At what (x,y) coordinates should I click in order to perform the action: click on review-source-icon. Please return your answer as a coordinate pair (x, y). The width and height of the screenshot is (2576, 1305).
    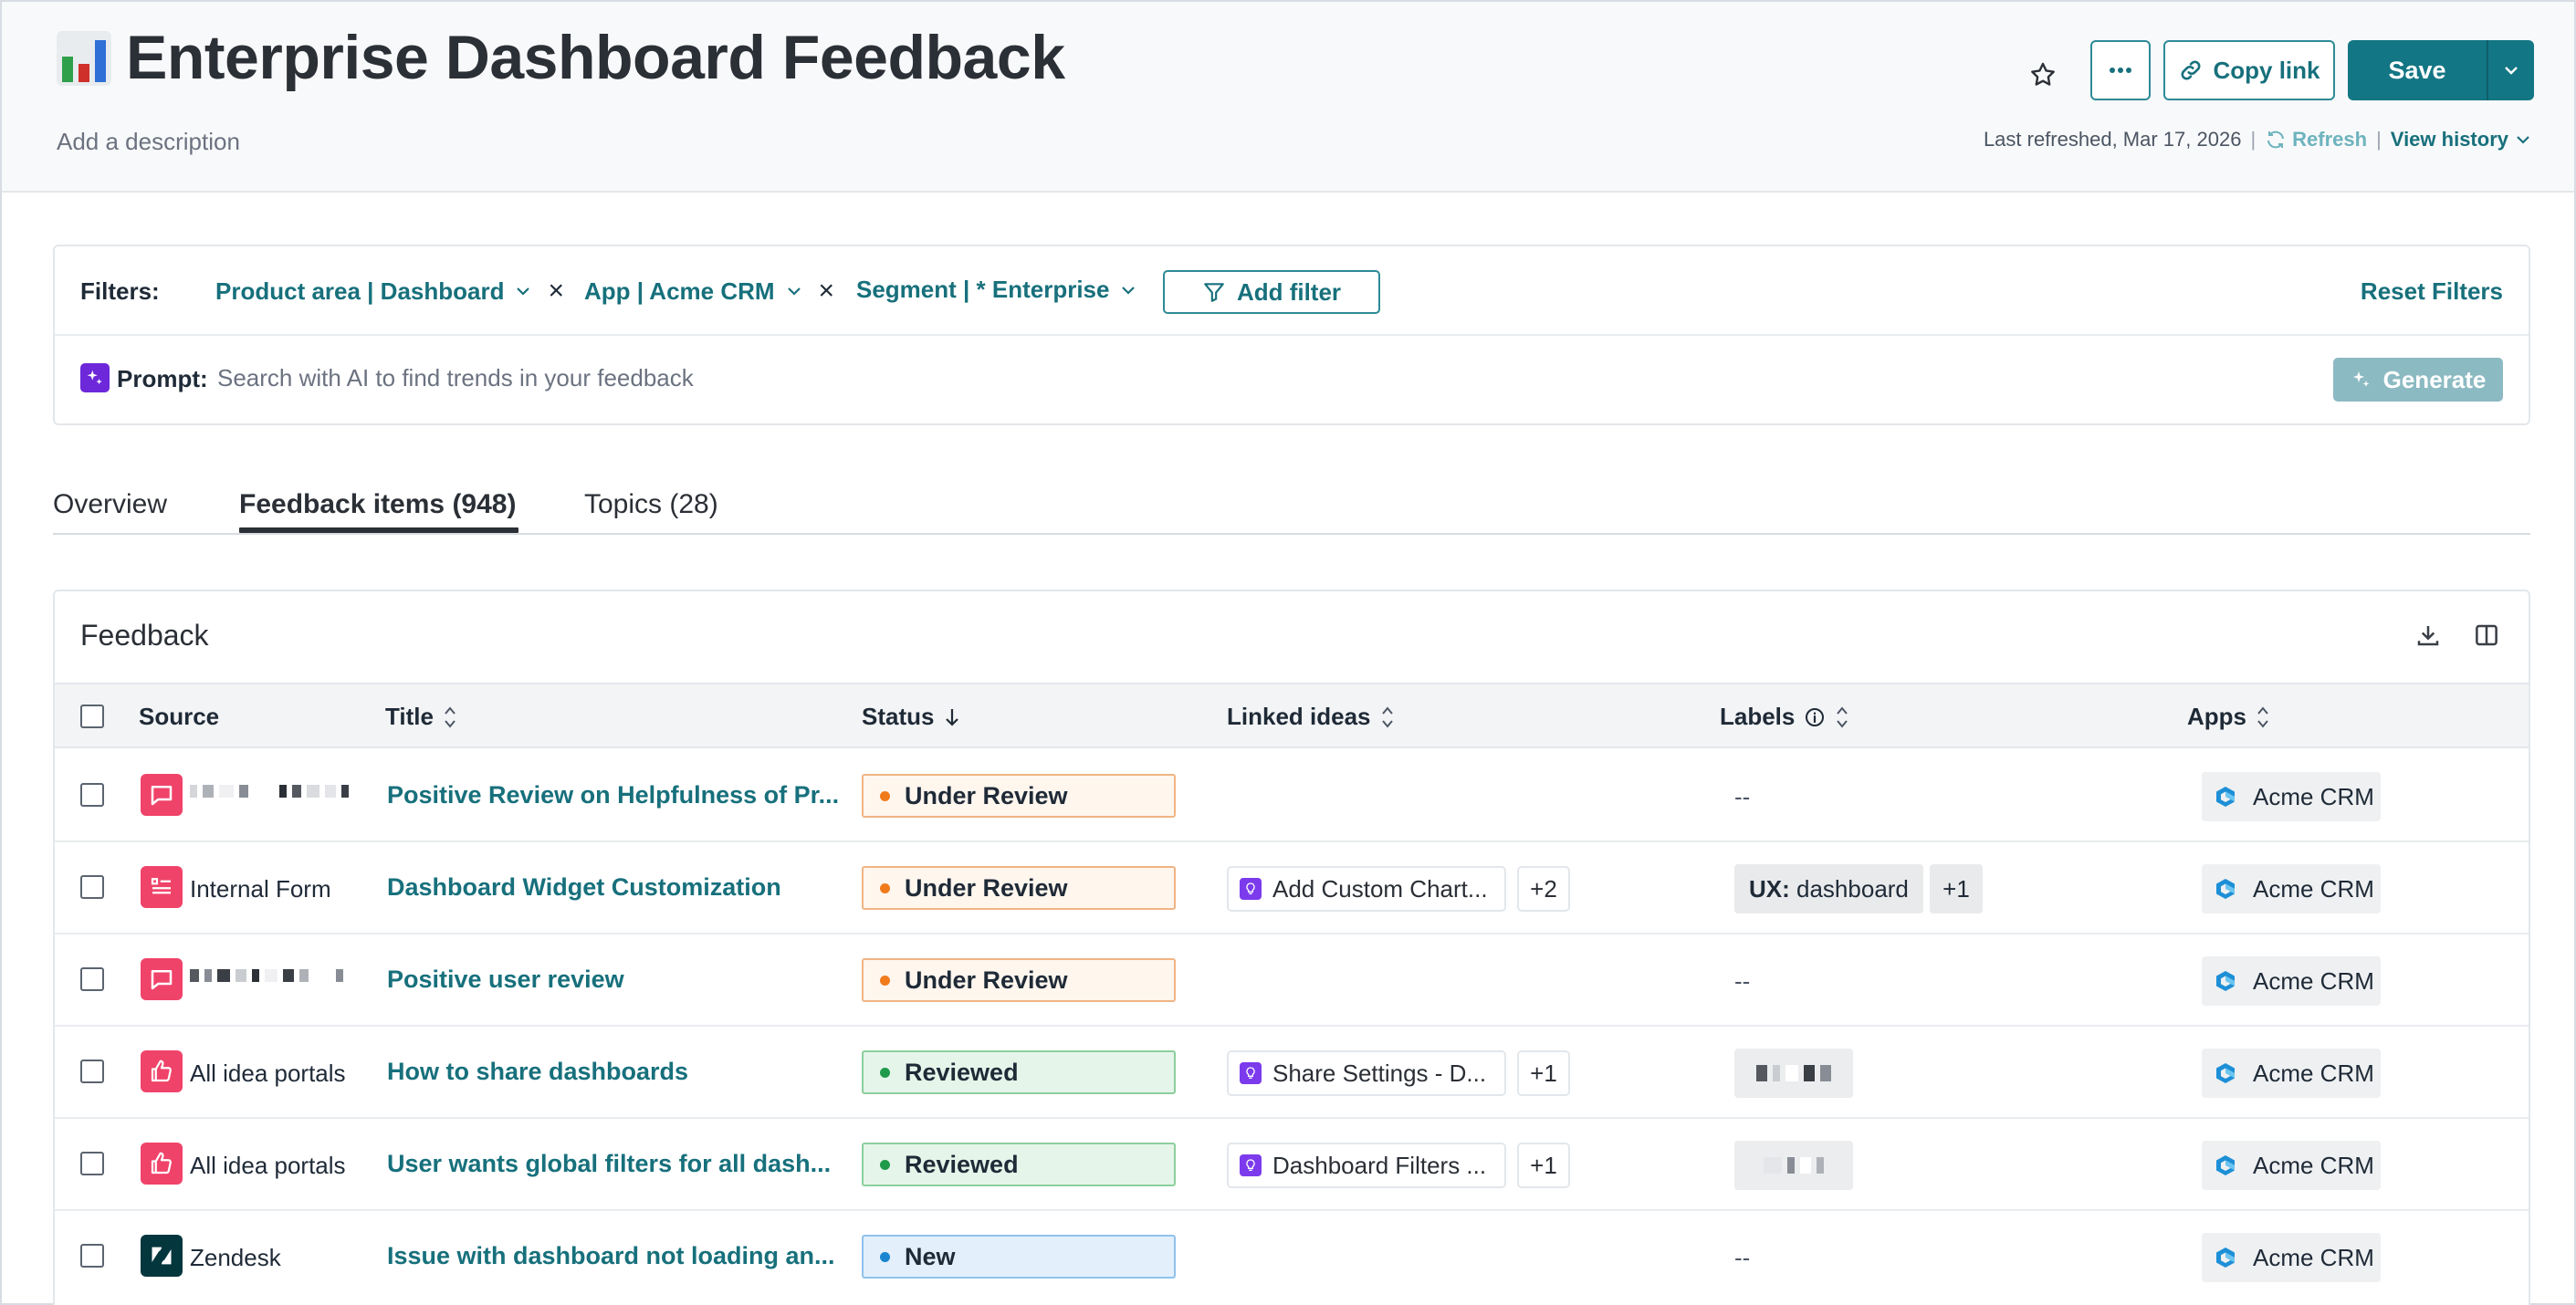
    Looking at the image, I should click on (162, 979).